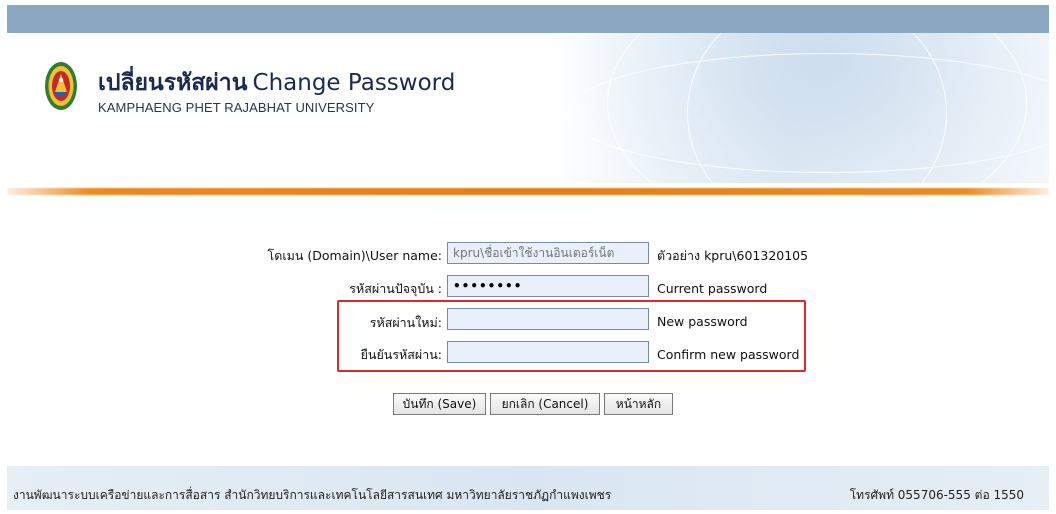  I want to click on university-seal-icon, so click(61, 86).